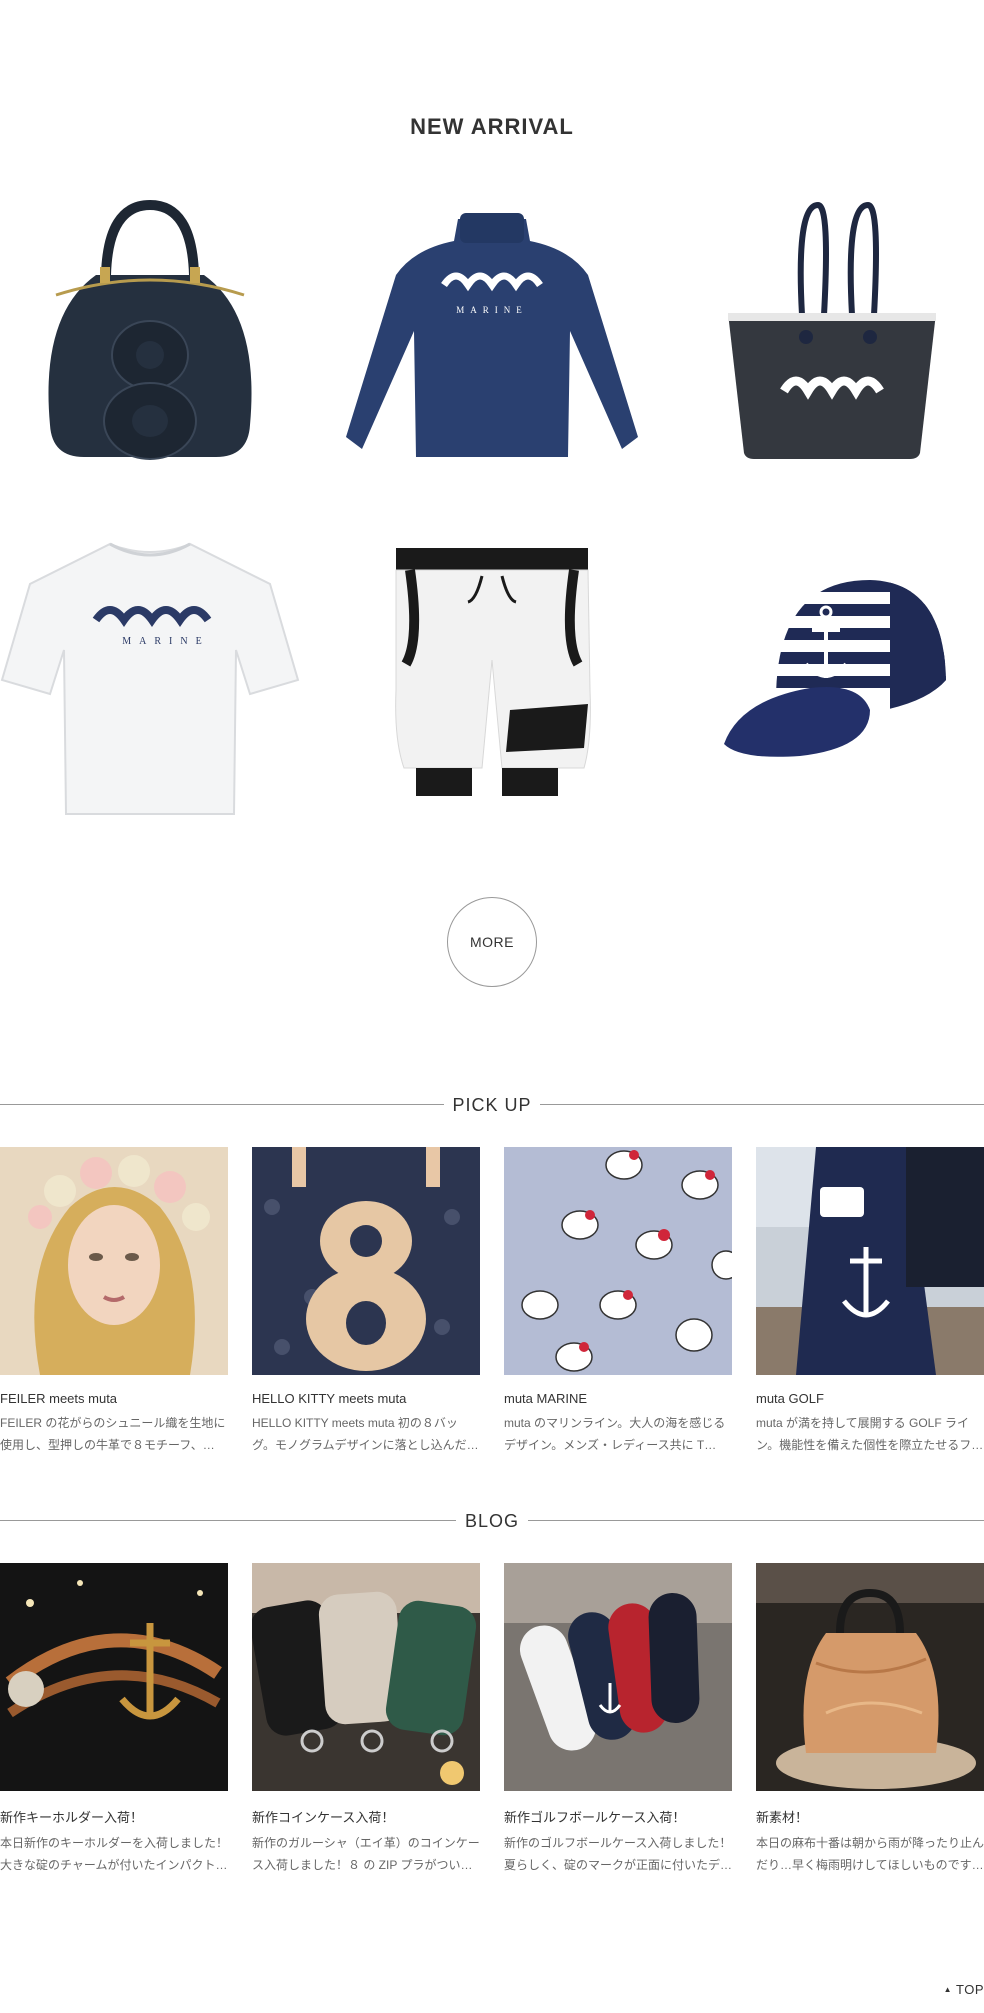  What do you see at coordinates (366, 1261) in the screenshot?
I see `pickup-image-hello-kitty` at bounding box center [366, 1261].